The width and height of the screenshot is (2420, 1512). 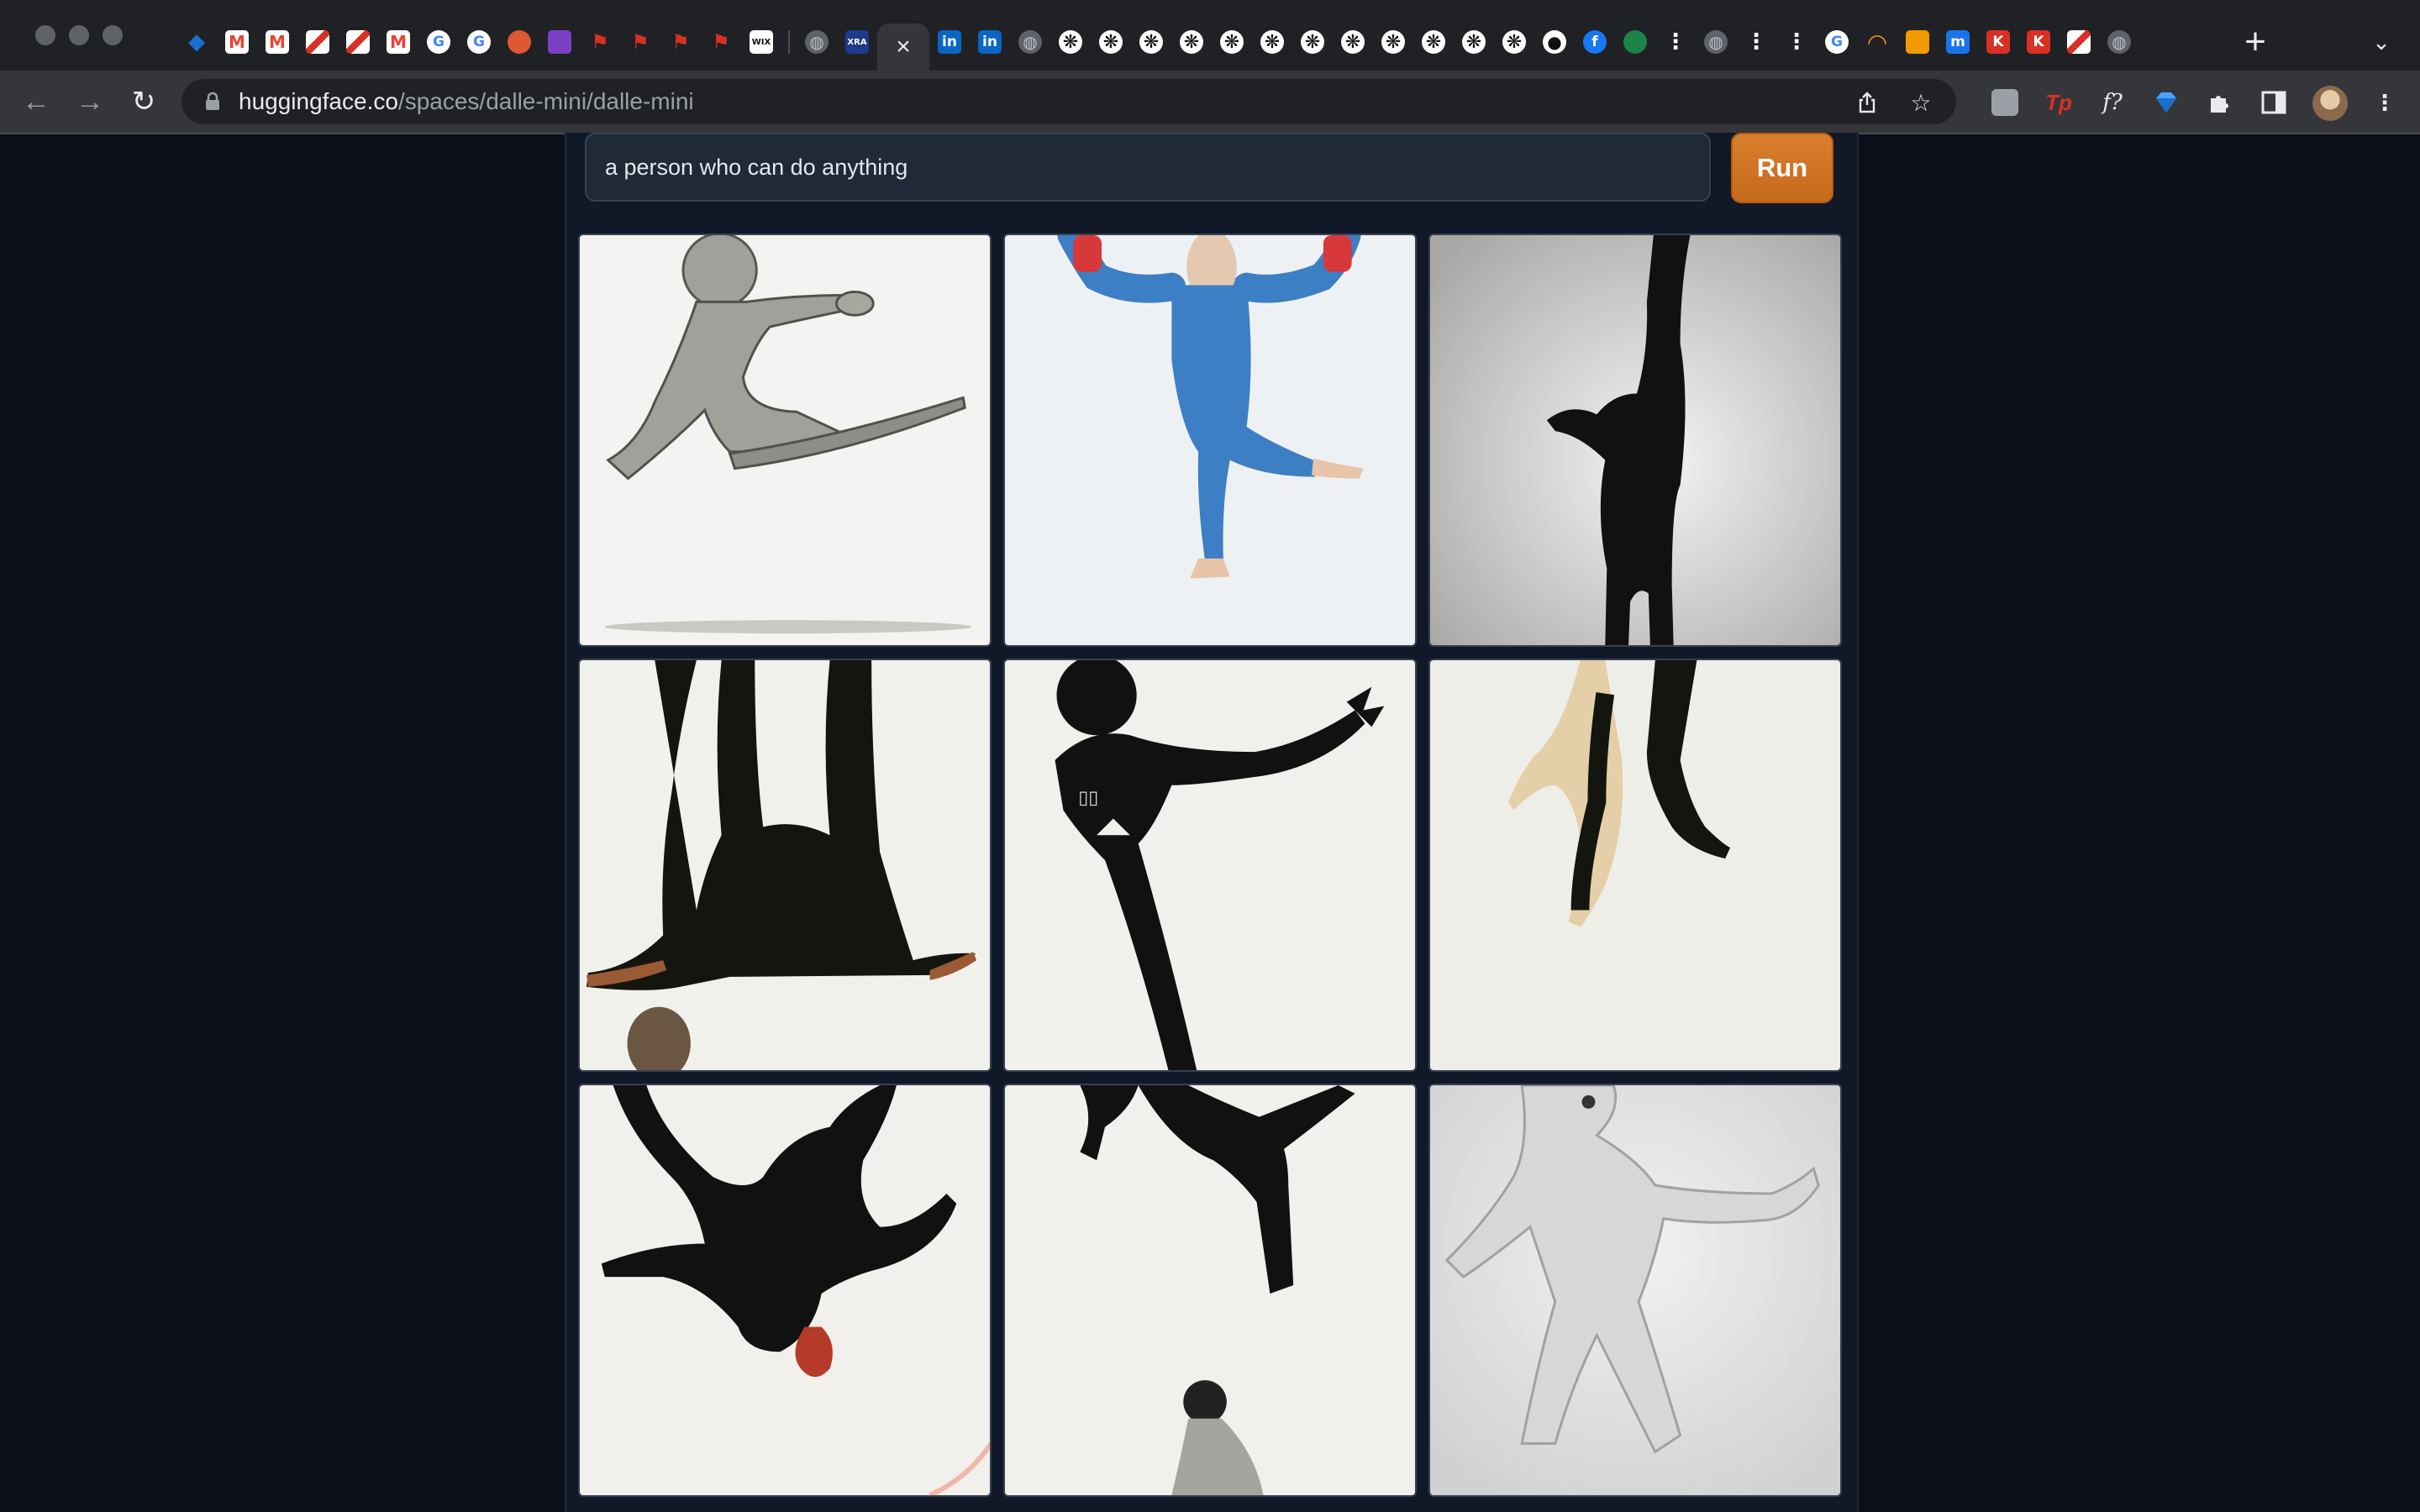 I want to click on browser-tab: ◠, so click(x=1877, y=42).